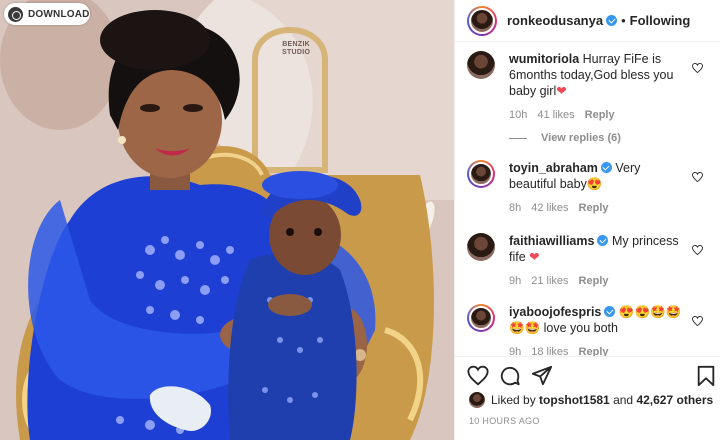  What do you see at coordinates (674, 400) in the screenshot?
I see `liked-by-others: 42,627 others` at bounding box center [674, 400].